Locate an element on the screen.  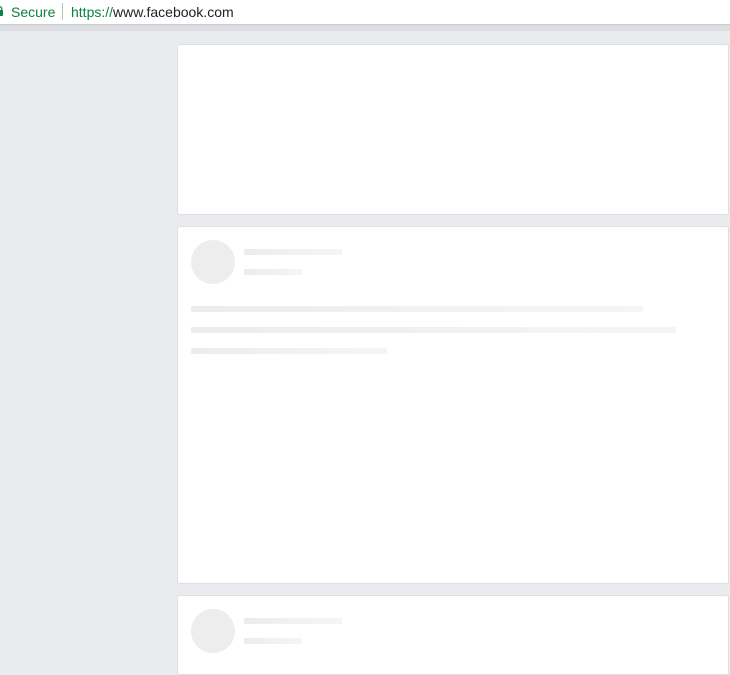
address-bar-separator is located at coordinates (62, 11).